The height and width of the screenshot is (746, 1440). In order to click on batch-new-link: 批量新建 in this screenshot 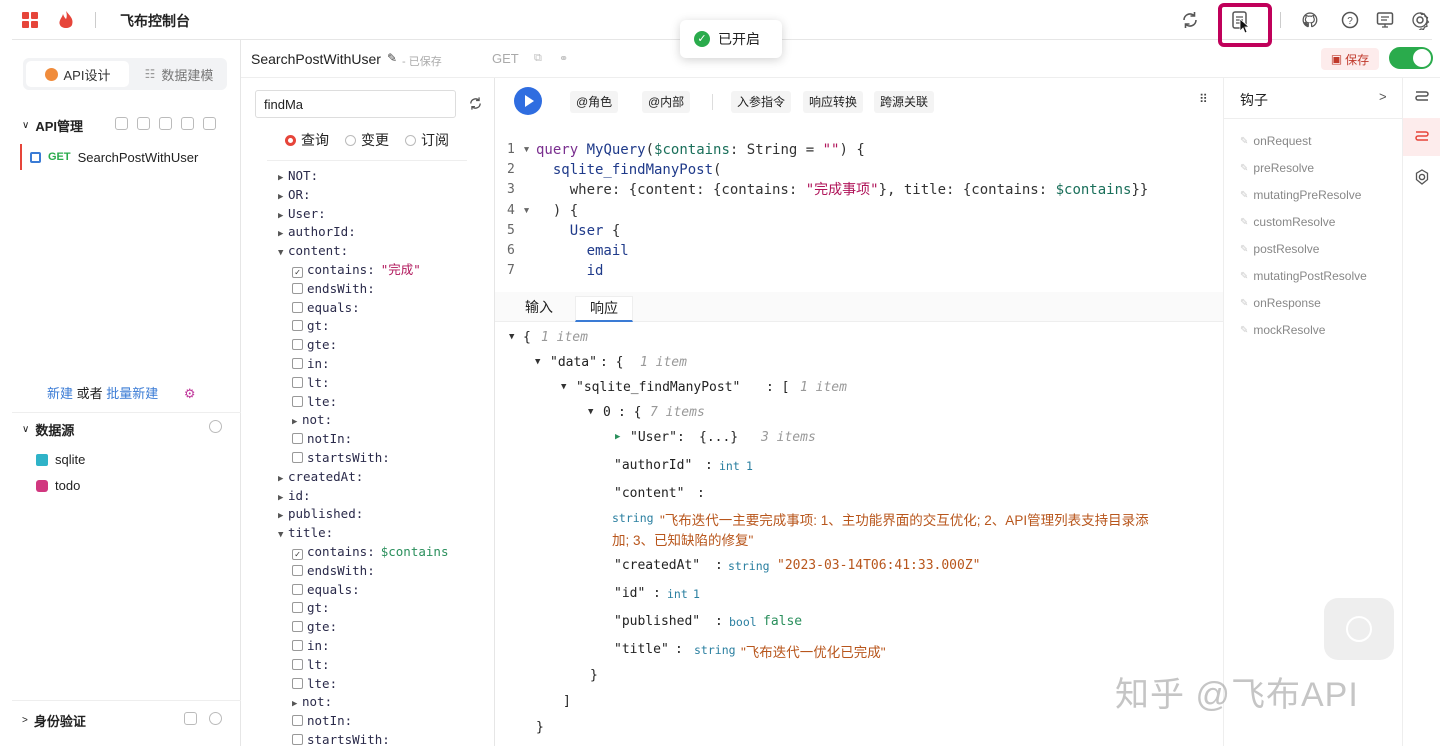, I will do `click(132, 393)`.